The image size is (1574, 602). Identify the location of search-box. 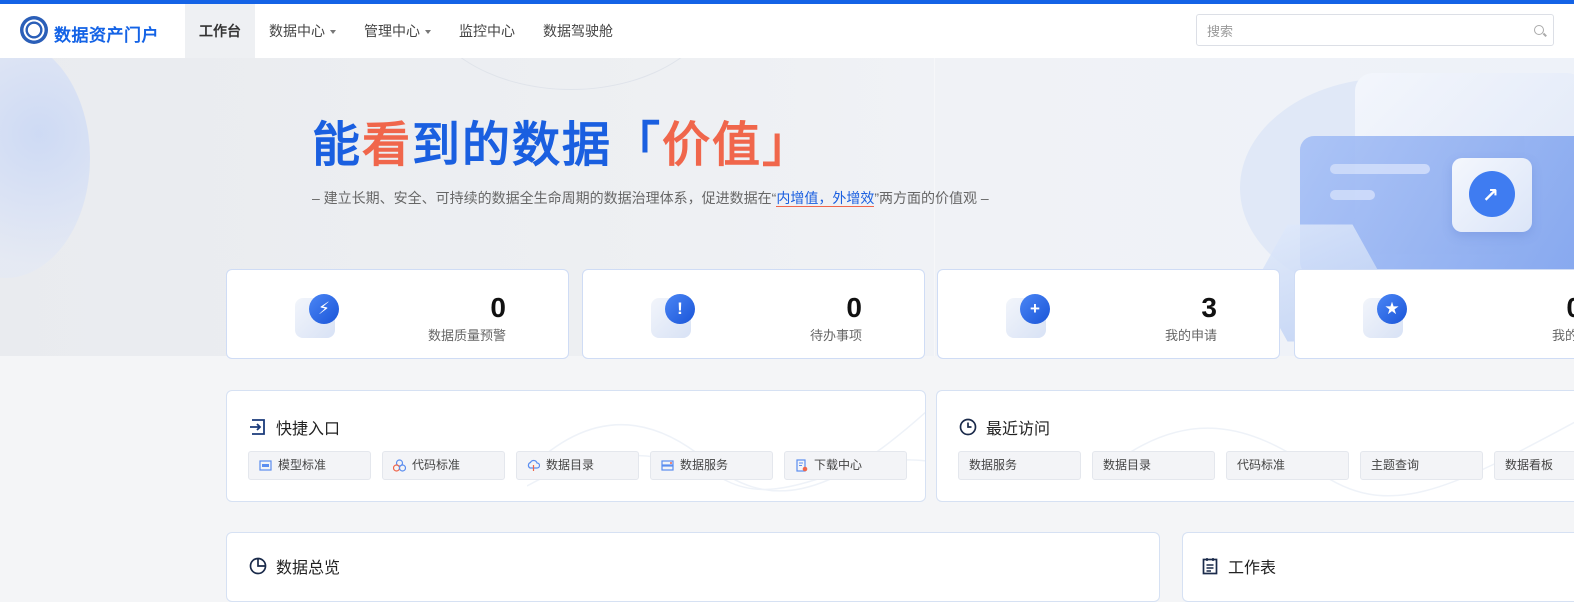
(1375, 30).